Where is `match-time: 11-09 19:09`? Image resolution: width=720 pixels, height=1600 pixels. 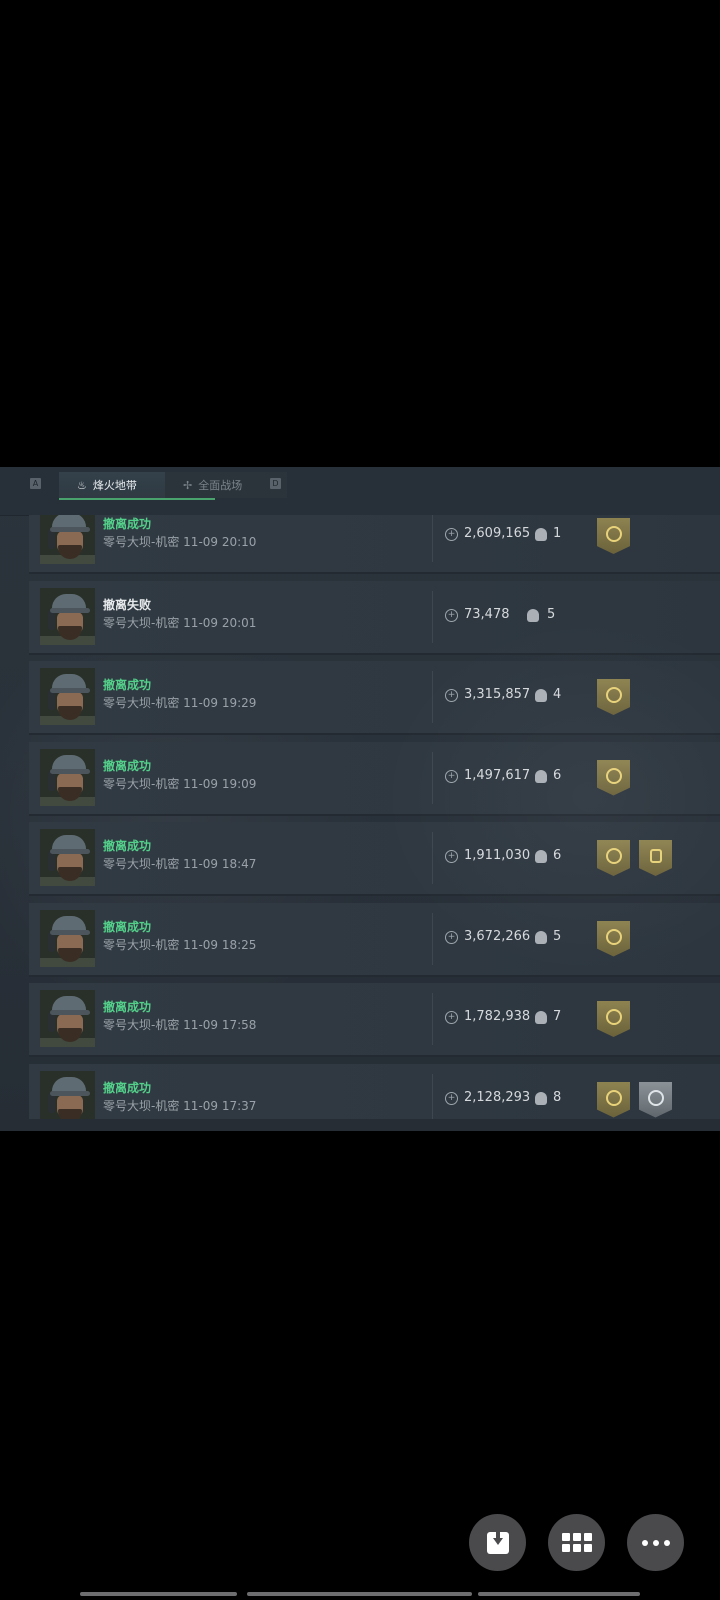
match-time: 11-09 19:09 is located at coordinates (220, 783).